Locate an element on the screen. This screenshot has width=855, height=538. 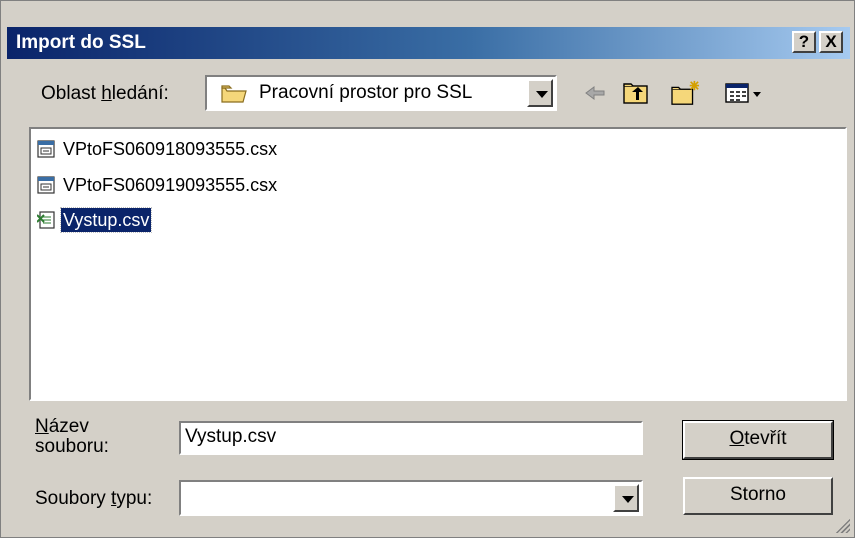
file-name: VPtoFS060919093555.csx is located at coordinates (170, 185).